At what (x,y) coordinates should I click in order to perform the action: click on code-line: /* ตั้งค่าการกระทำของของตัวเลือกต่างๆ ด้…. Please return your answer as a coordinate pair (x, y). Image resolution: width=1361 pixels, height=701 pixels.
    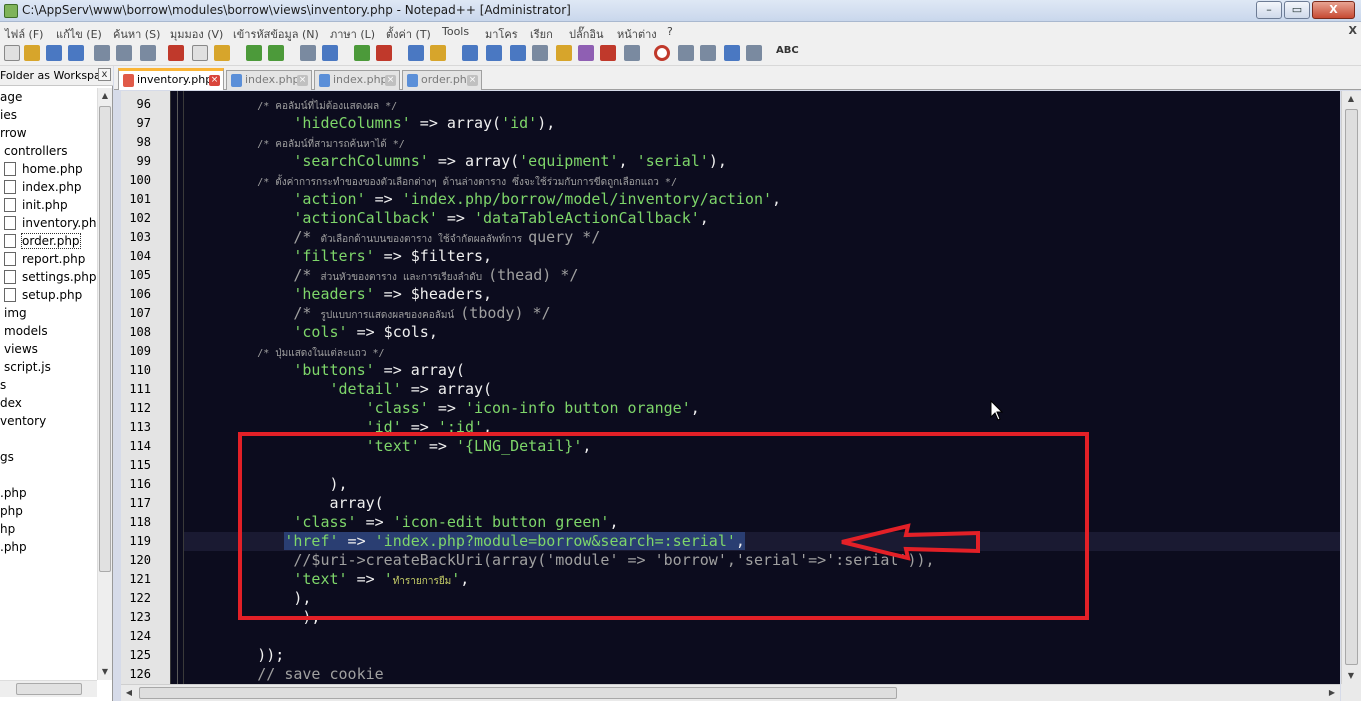
    Looking at the image, I should click on (431, 180).